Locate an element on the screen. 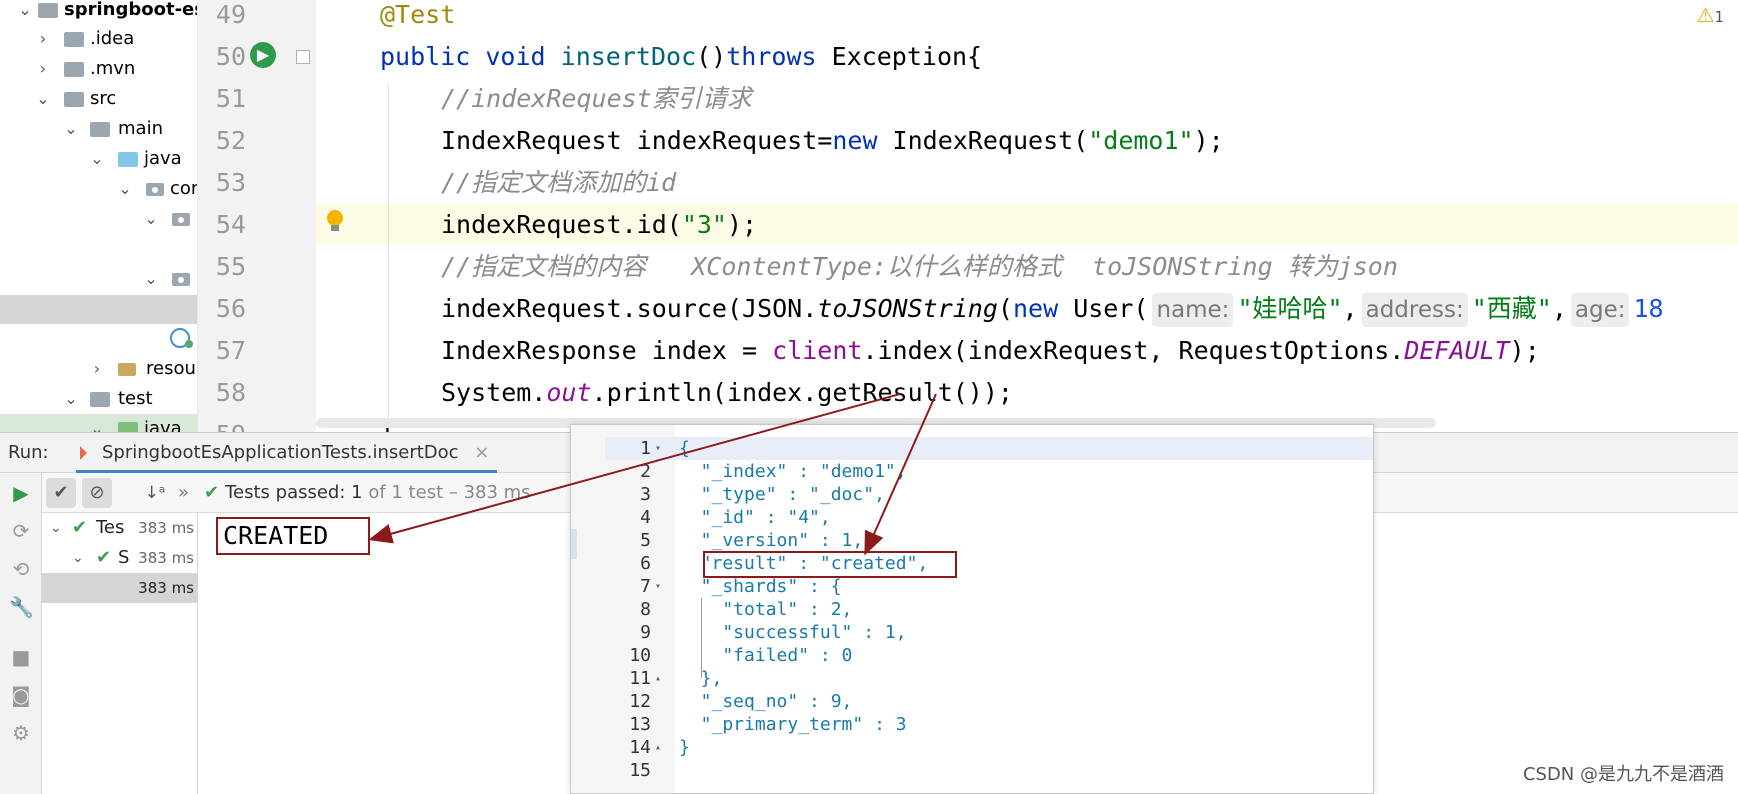 The height and width of the screenshot is (794, 1738). rerun-icon: ▶ is located at coordinates (21, 493).